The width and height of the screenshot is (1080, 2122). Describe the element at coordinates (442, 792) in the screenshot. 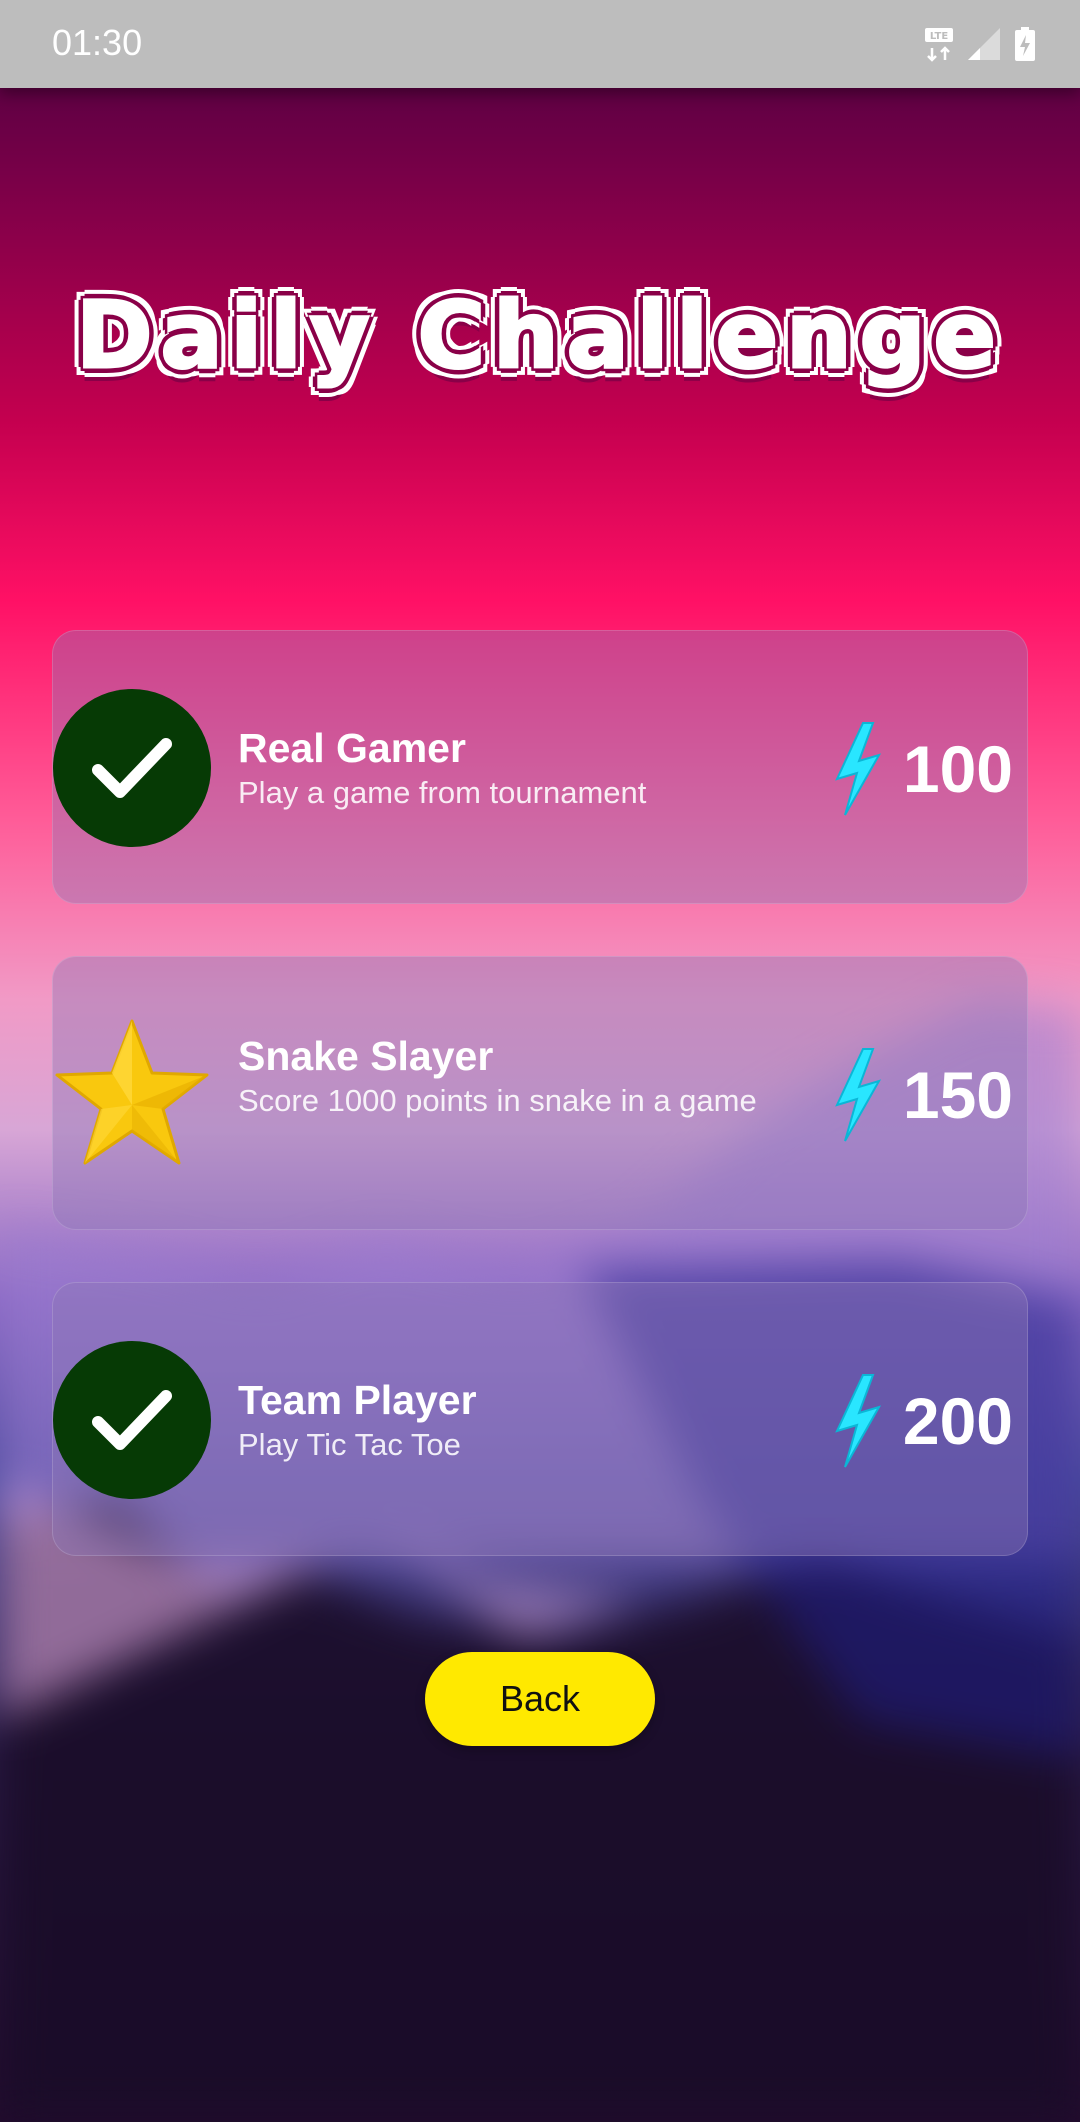

I see `challenge-description: Play a game from tournament` at that location.